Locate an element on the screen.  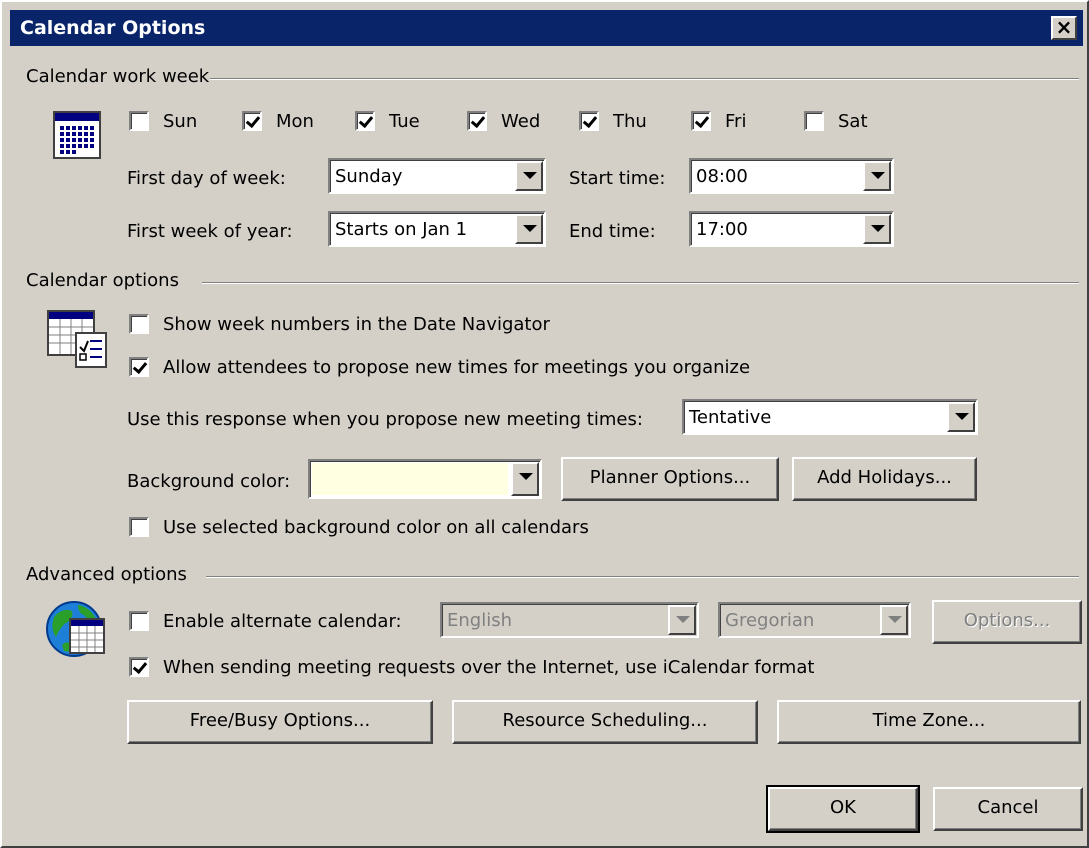
enable-alternate-checkbox is located at coordinates (139, 621).